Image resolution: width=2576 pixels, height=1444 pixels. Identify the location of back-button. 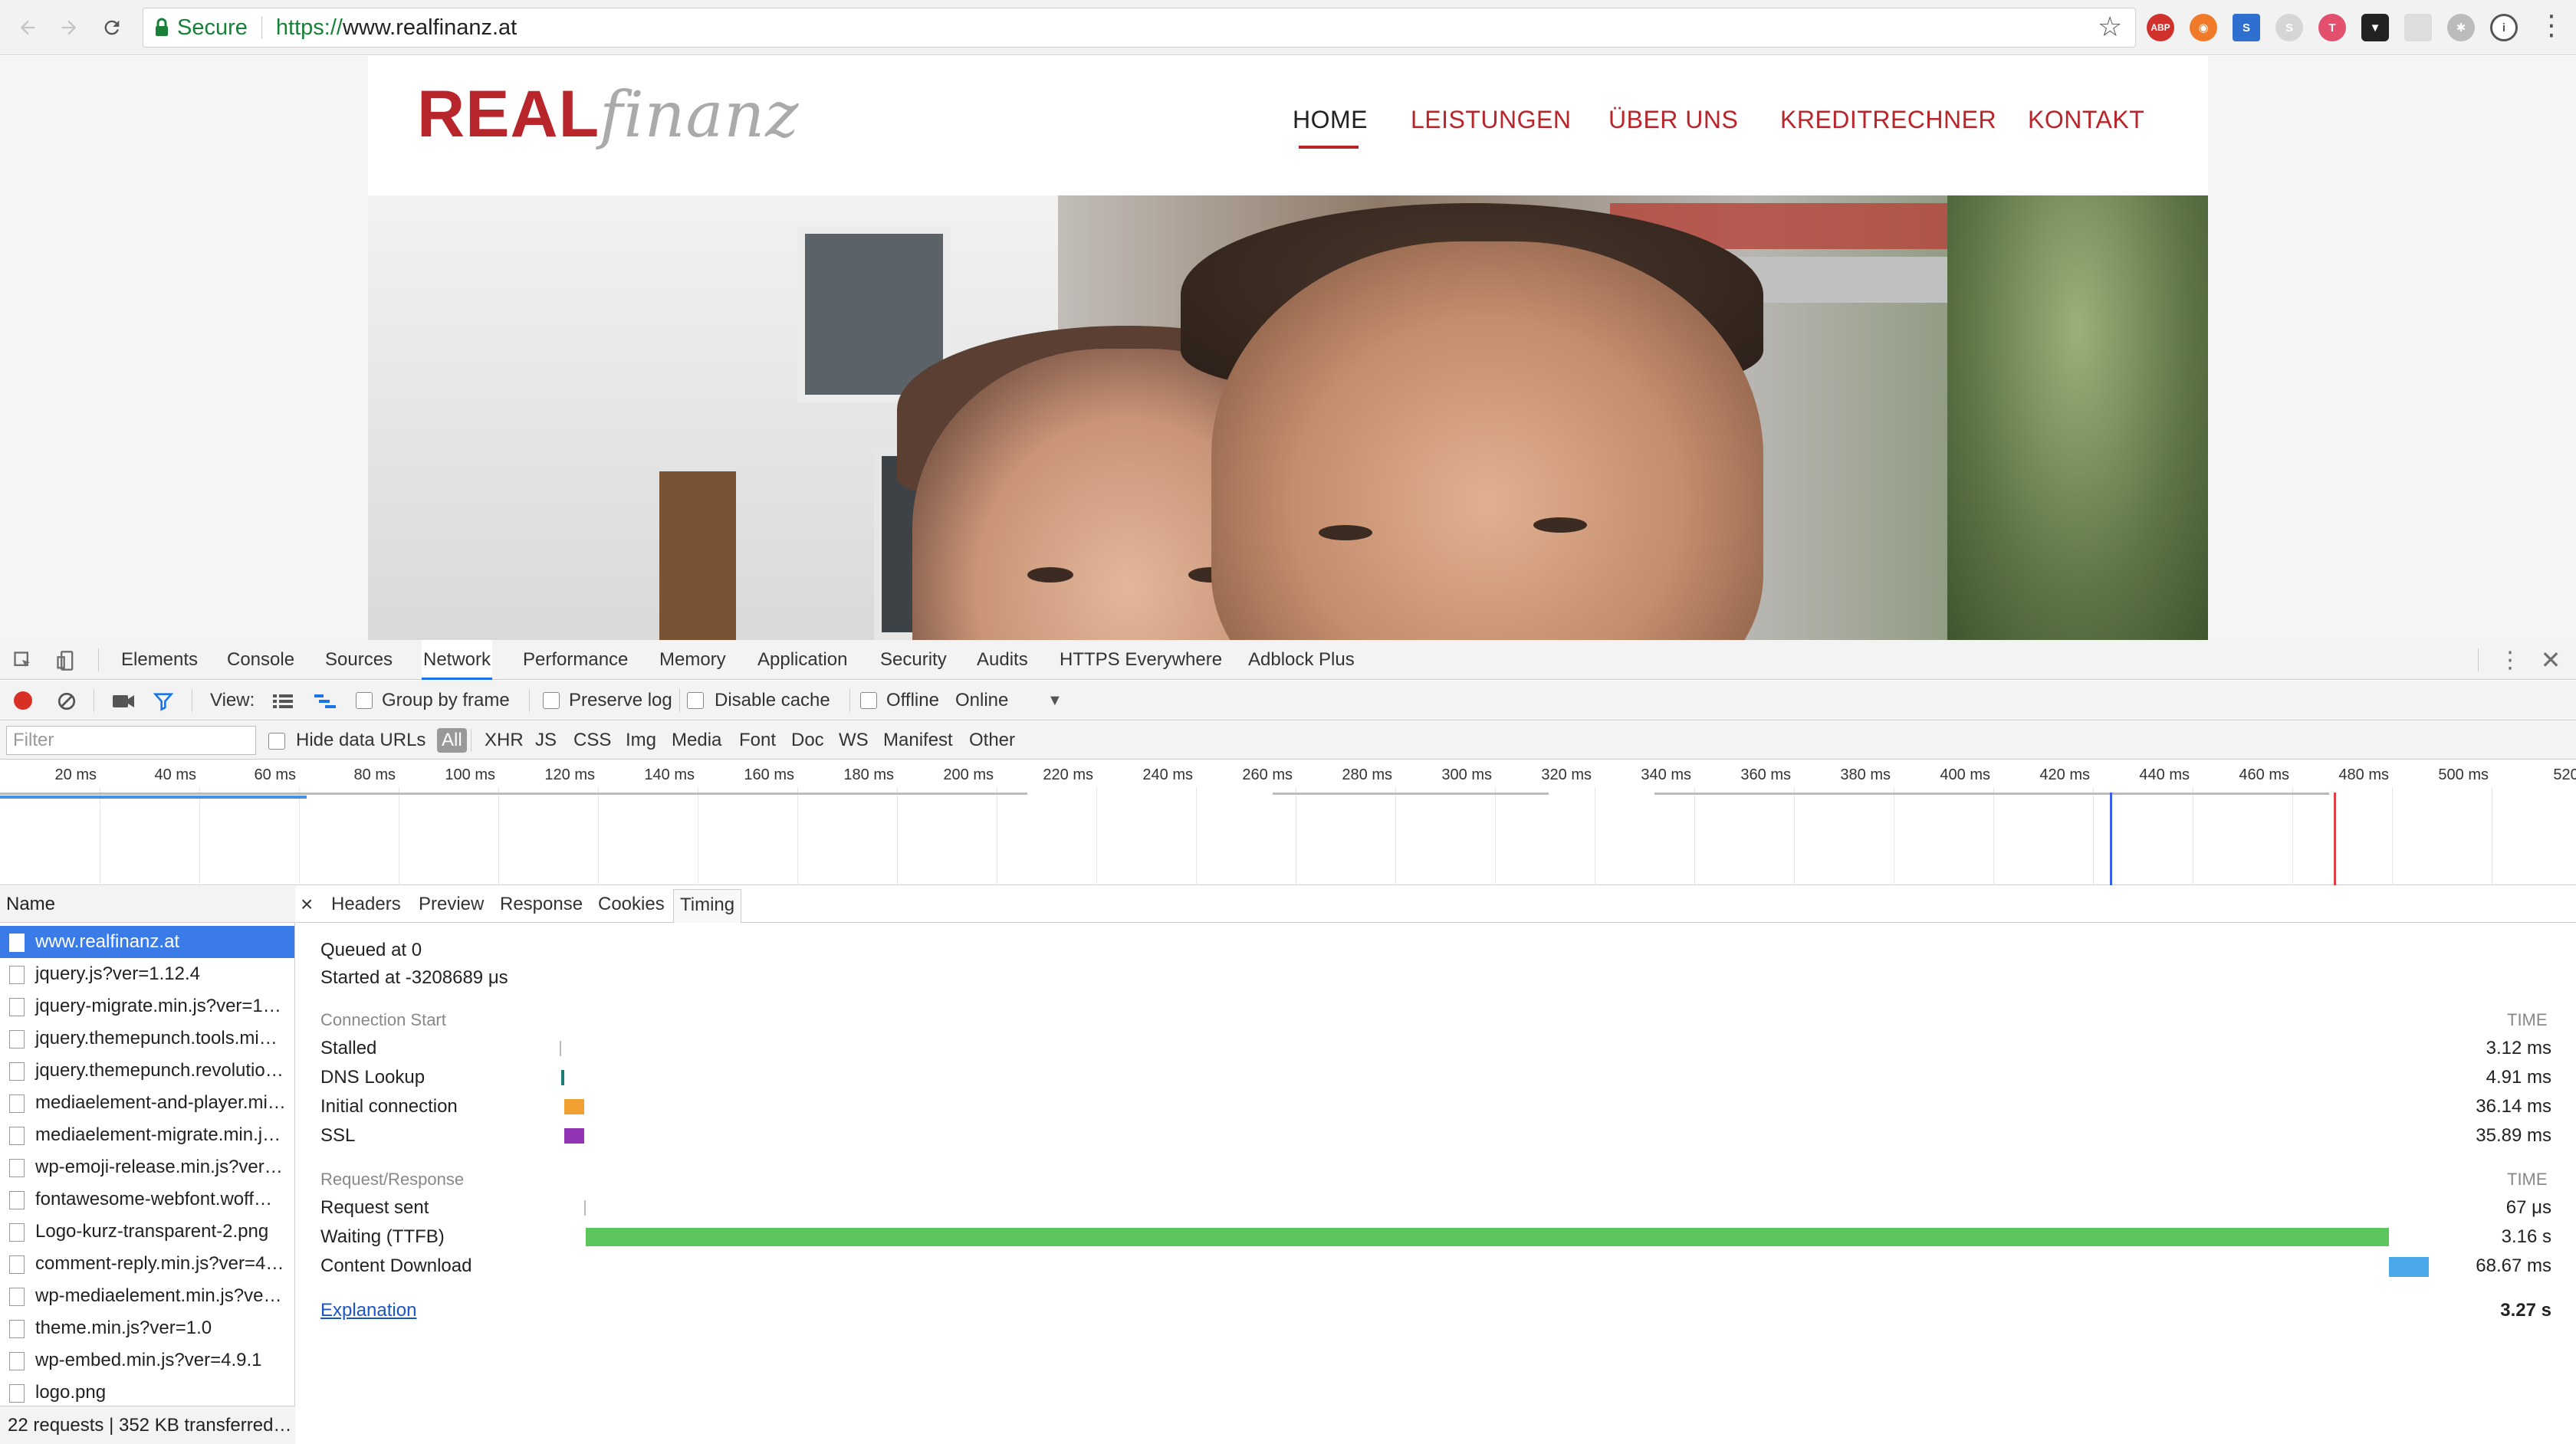
(28, 27).